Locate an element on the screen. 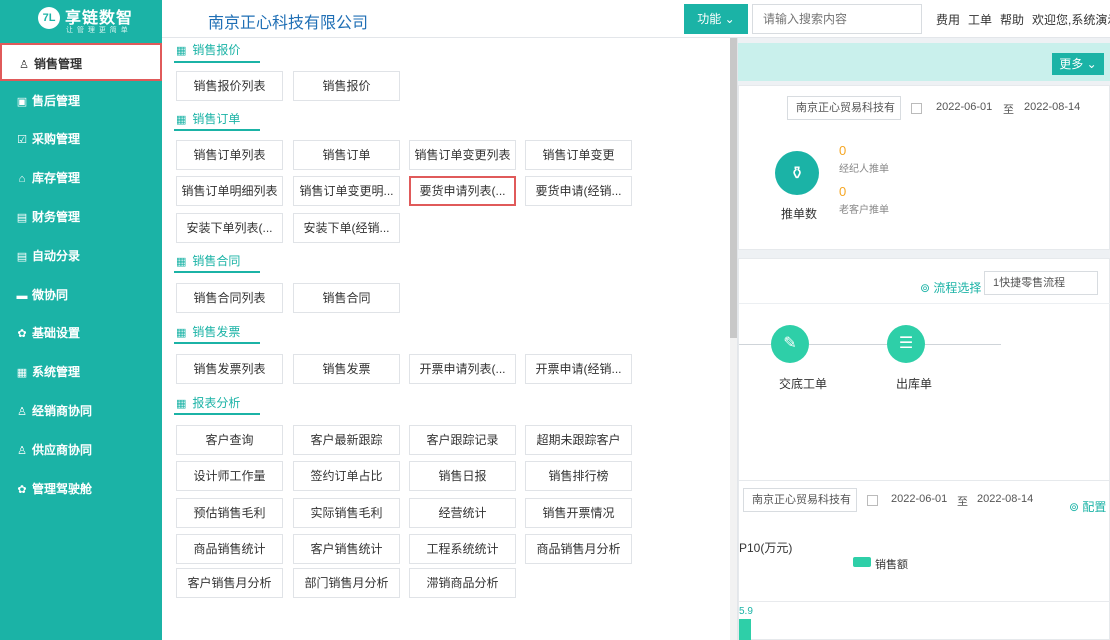 The width and height of the screenshot is (1110, 640). menu-scrollbar-thumb is located at coordinates (733, 188).